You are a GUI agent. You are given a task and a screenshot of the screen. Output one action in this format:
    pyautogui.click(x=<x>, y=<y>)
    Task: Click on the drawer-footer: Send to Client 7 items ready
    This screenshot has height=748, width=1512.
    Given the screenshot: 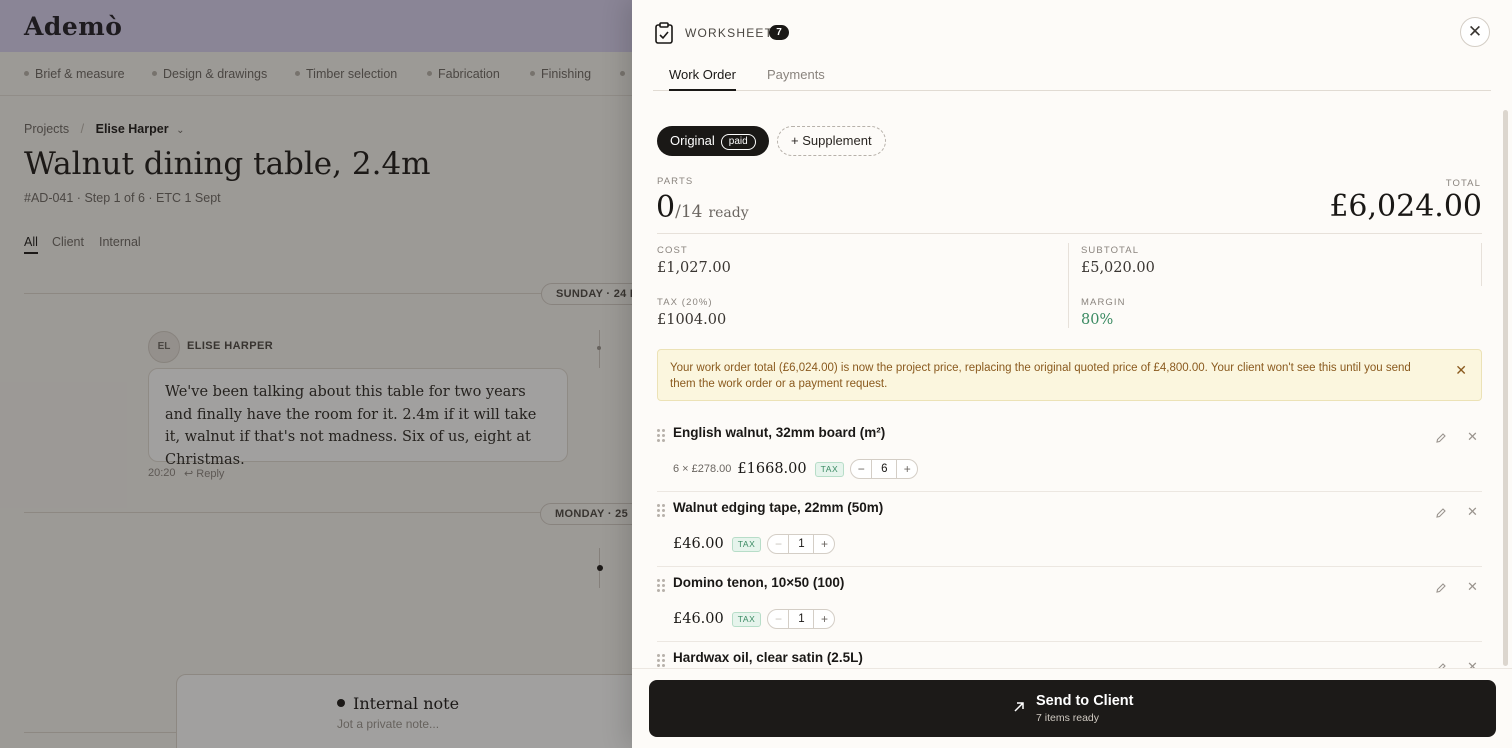 What is the action you would take?
    pyautogui.click(x=1072, y=708)
    